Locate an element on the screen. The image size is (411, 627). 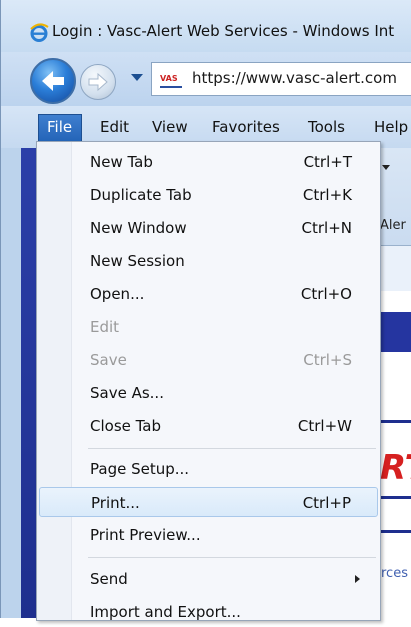
menu-item-new-session: New Session is located at coordinates (208, 261).